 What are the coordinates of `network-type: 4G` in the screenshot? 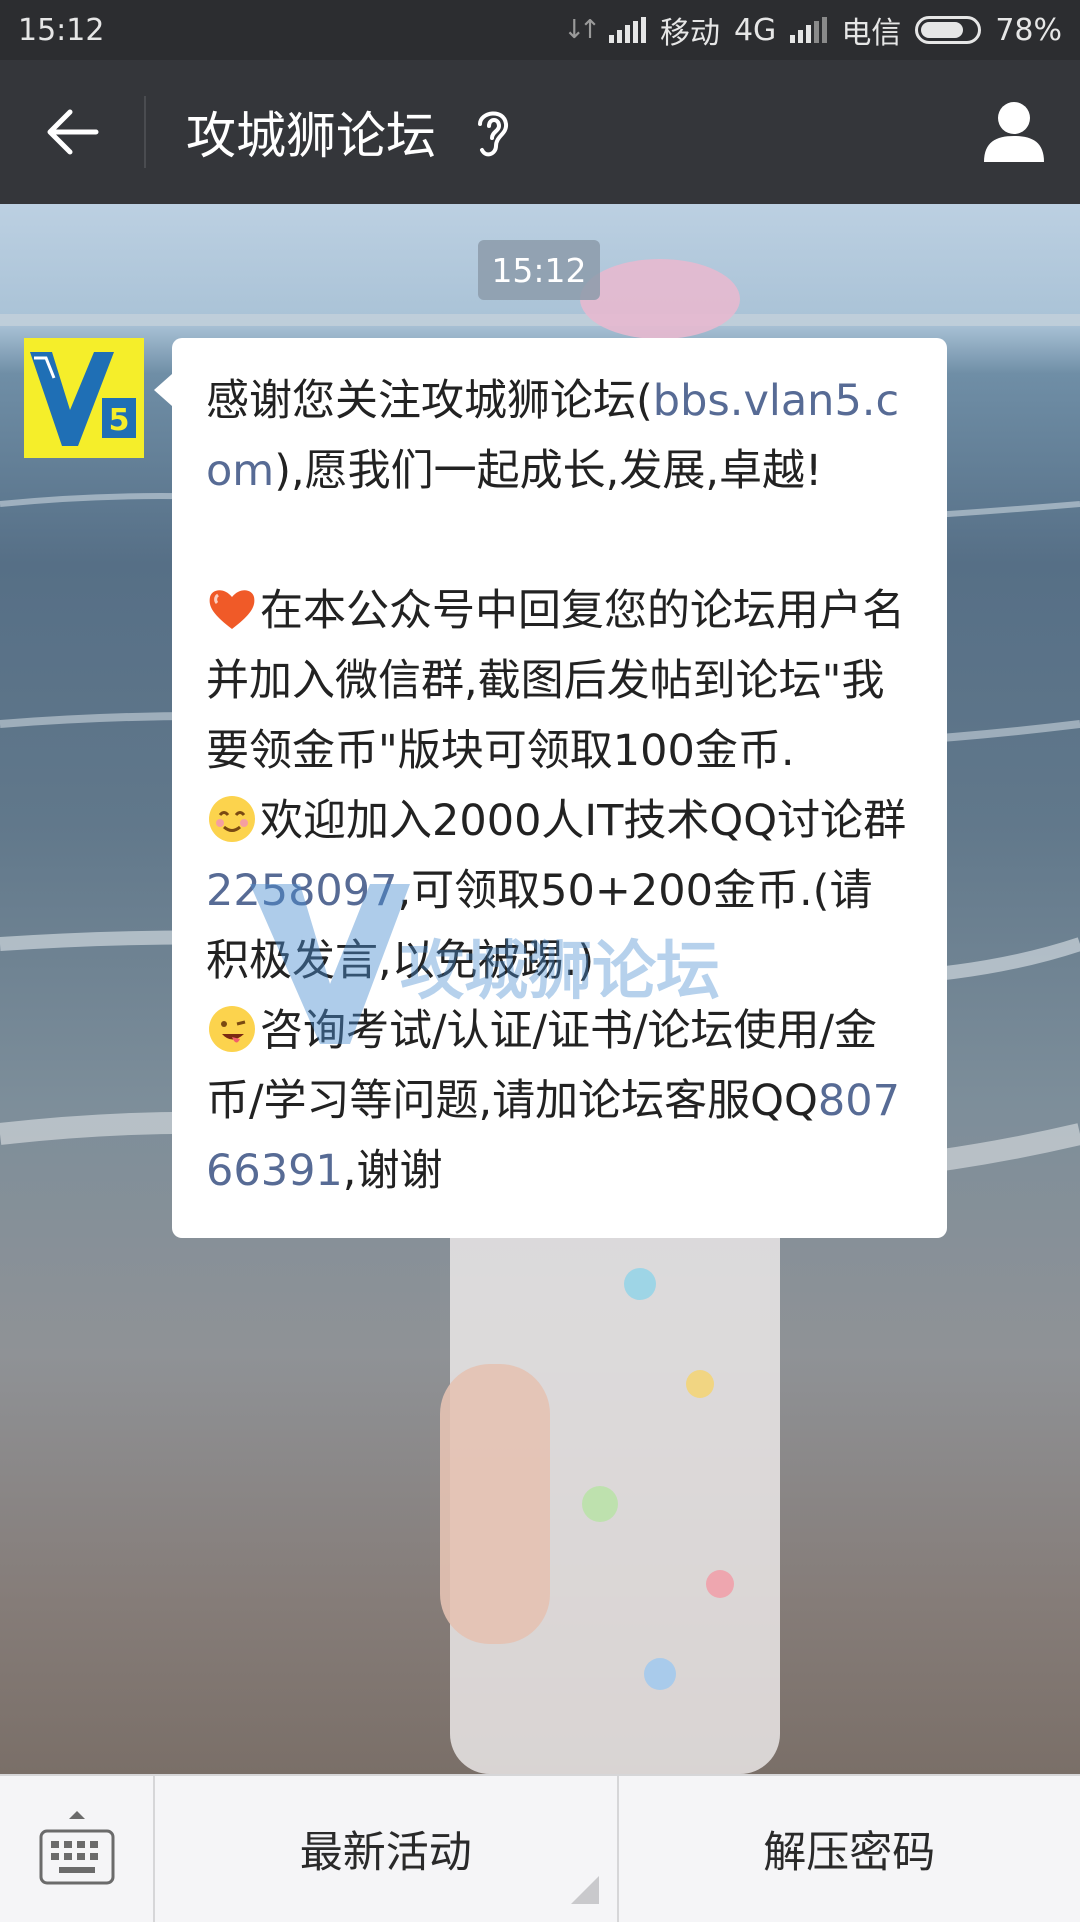 It's located at (755, 30).